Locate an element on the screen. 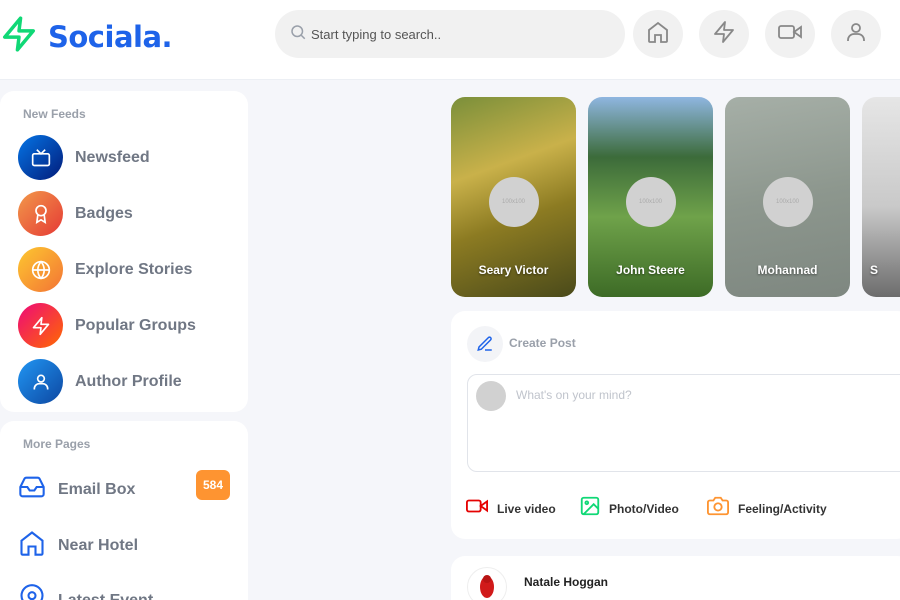 The image size is (900, 600). top-header: Sociala. Start typing to search.. is located at coordinates (450, 40).